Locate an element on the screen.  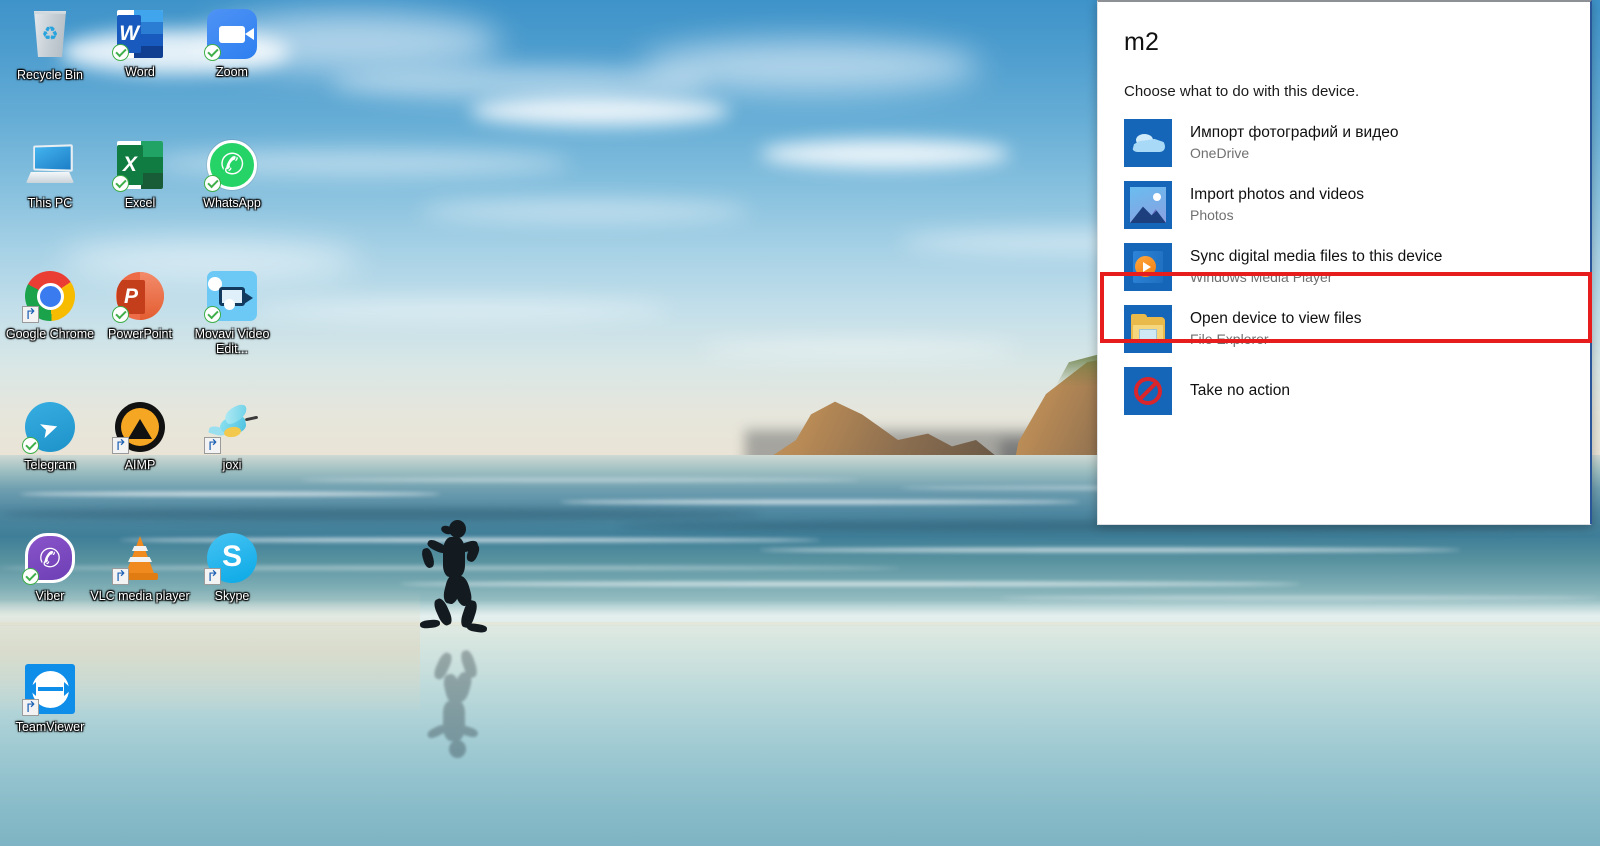
autoplay-option-secondary: Windows Media Player is located at coordinates (1261, 277).